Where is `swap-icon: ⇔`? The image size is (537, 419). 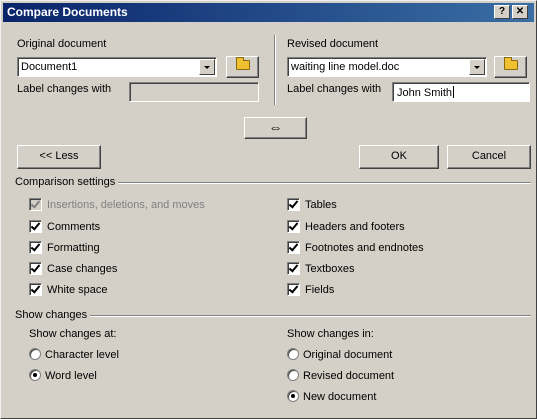
swap-icon: ⇔ is located at coordinates (275, 127).